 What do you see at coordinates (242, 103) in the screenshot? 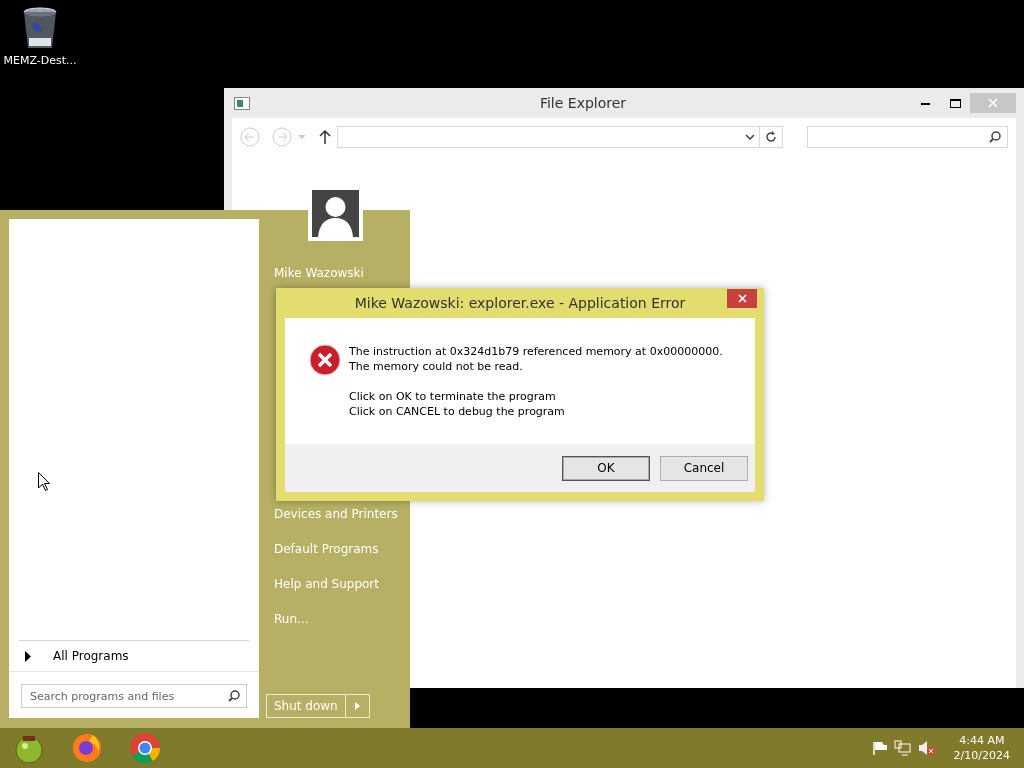
I see `window-icon` at bounding box center [242, 103].